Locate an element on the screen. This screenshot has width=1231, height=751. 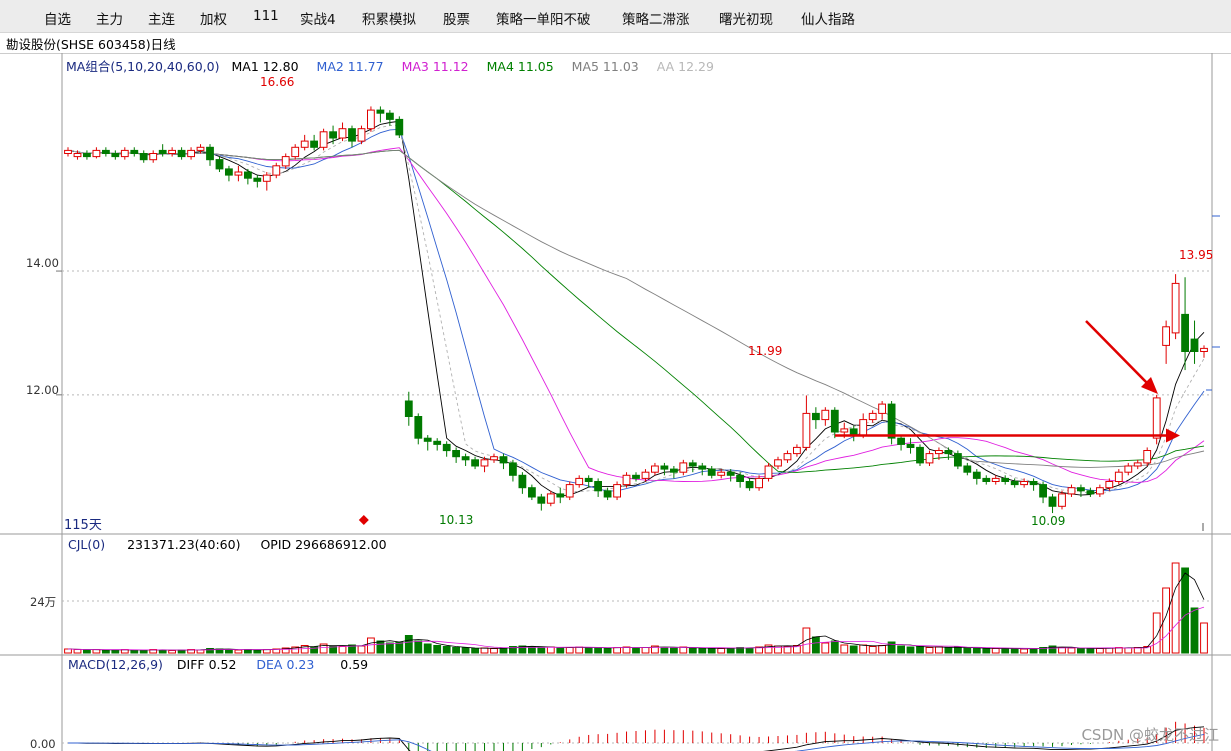
ma5-label: MA5 11.03 is located at coordinates (605, 66).